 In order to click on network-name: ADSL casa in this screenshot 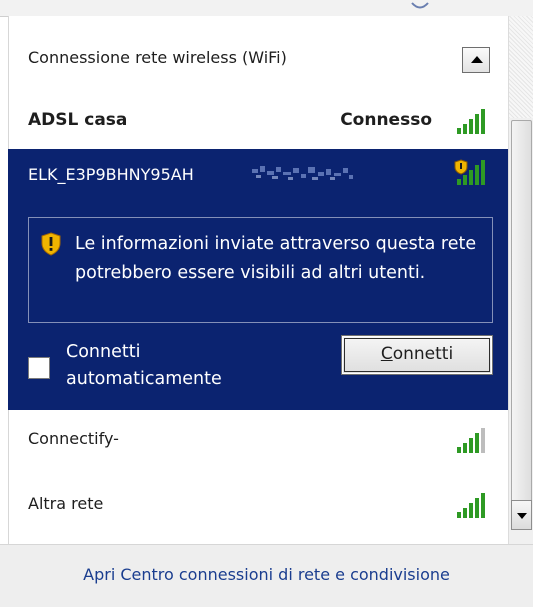, I will do `click(78, 120)`.